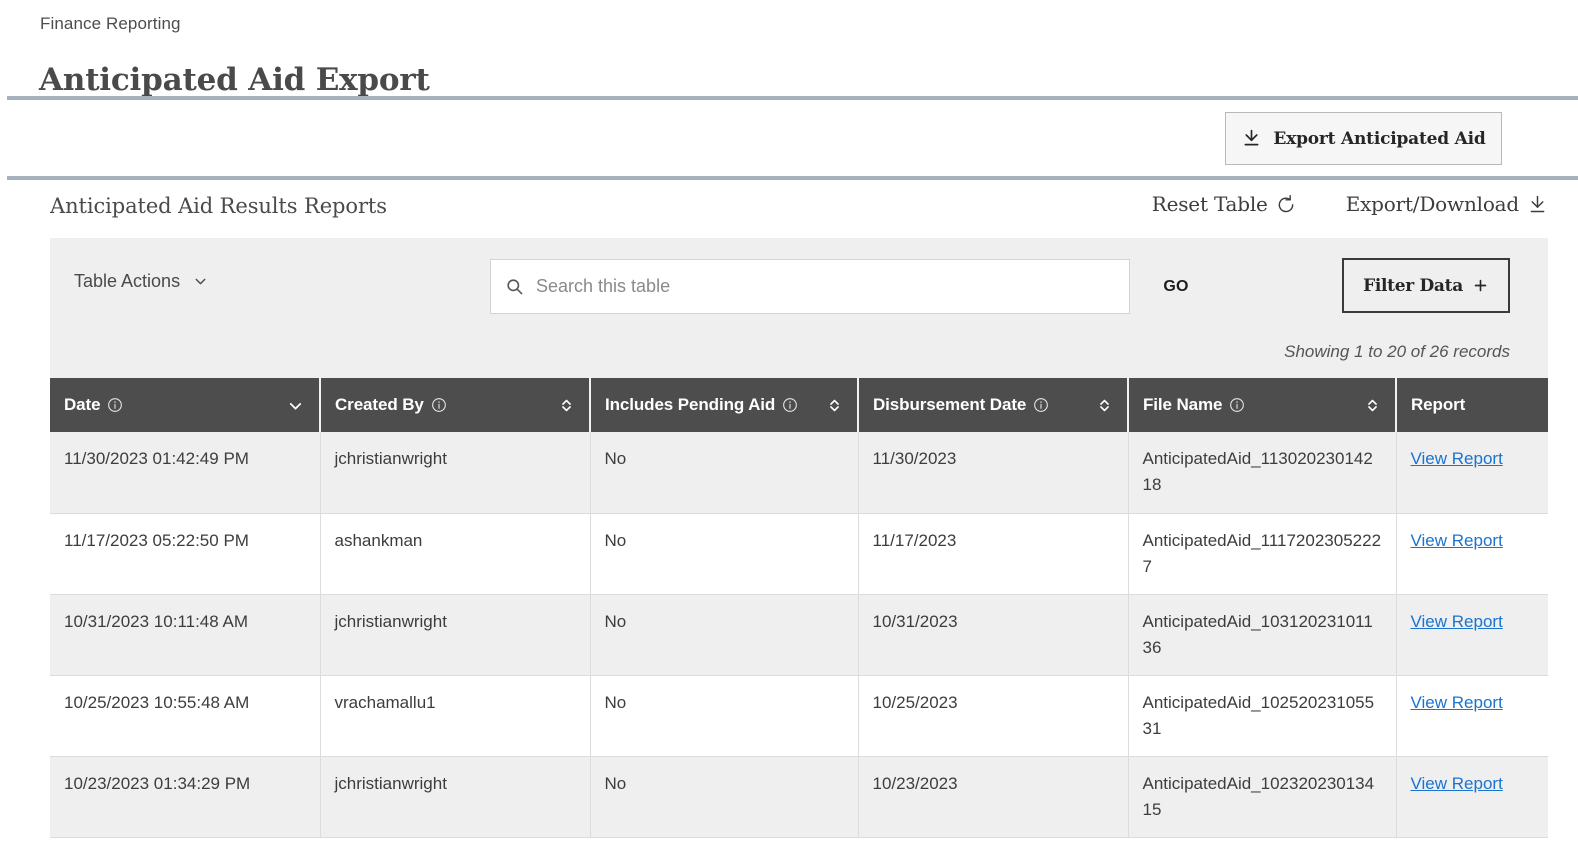  Describe the element at coordinates (455, 716) in the screenshot. I see `cell-created-by: vrachamallu1` at that location.